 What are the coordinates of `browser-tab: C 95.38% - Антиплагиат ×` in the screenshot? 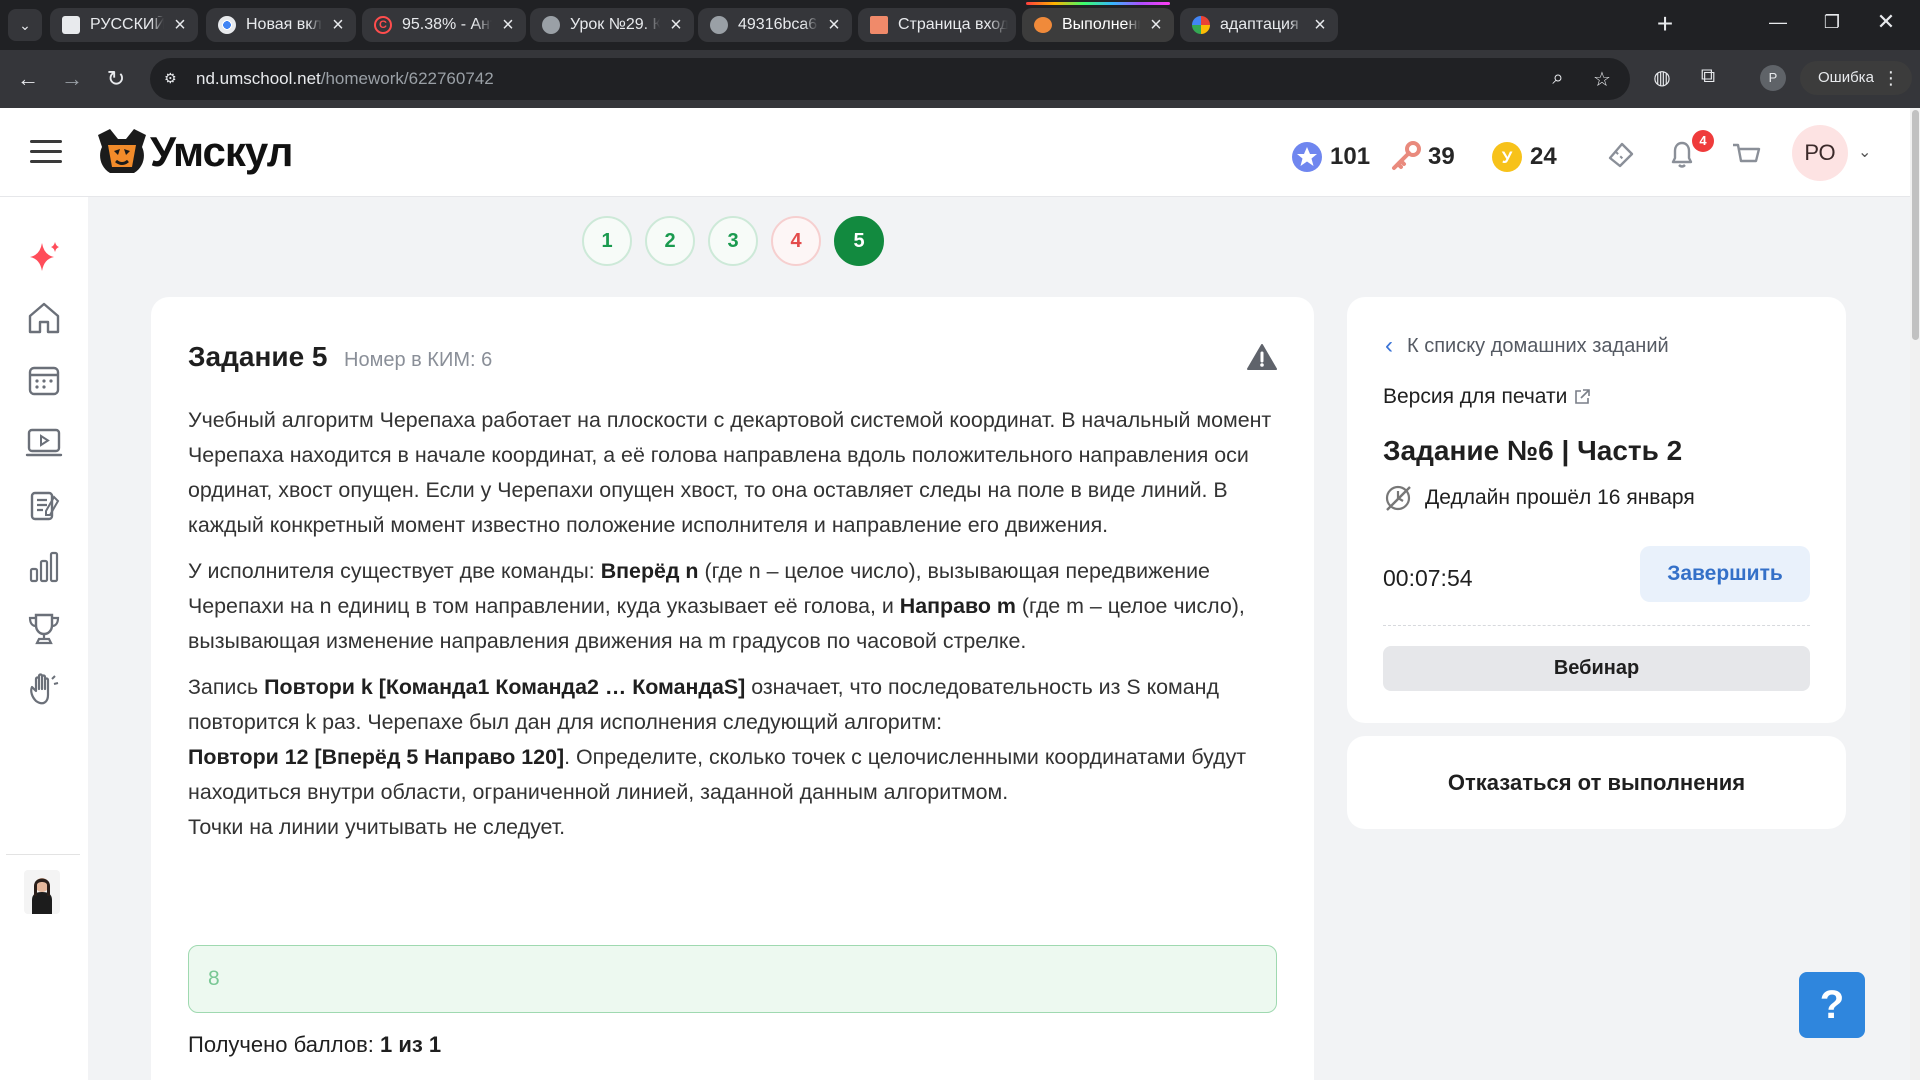 It's located at (444, 25).